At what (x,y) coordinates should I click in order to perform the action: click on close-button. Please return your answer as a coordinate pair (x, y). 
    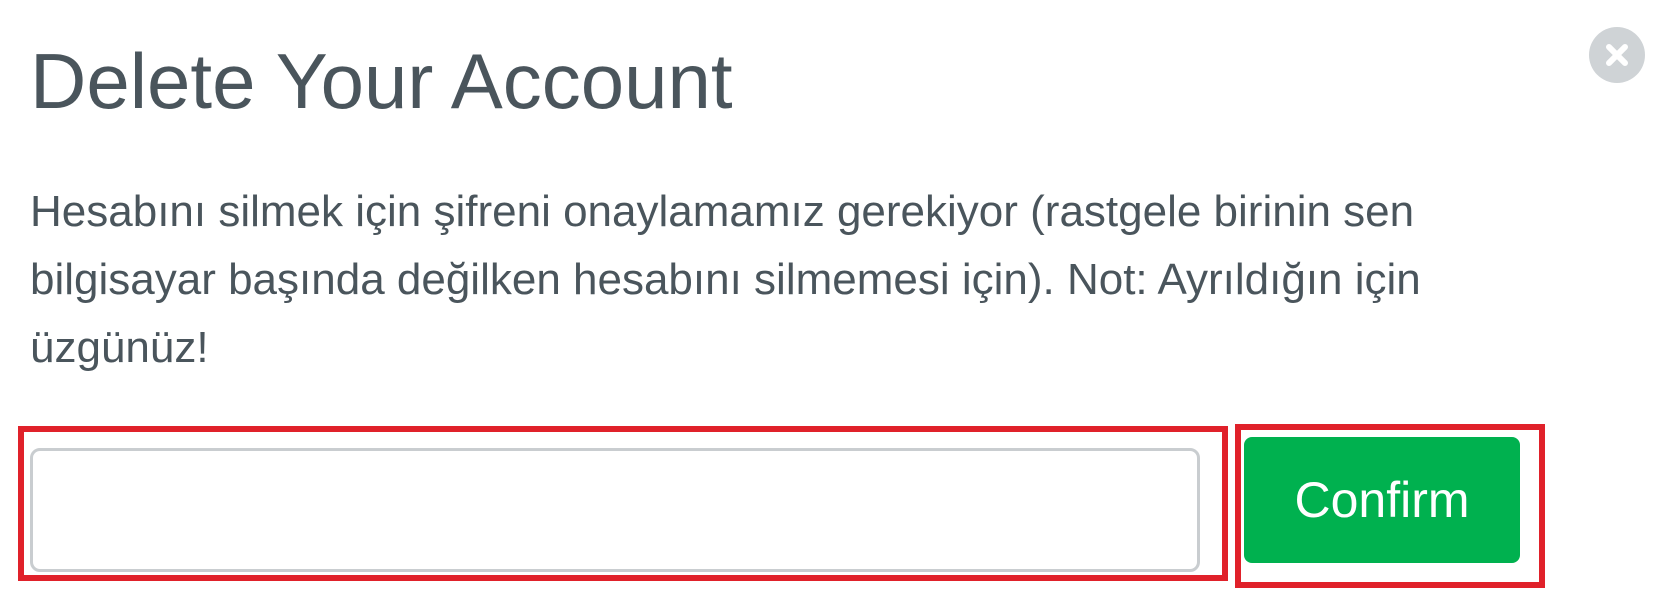
    Looking at the image, I should click on (1617, 55).